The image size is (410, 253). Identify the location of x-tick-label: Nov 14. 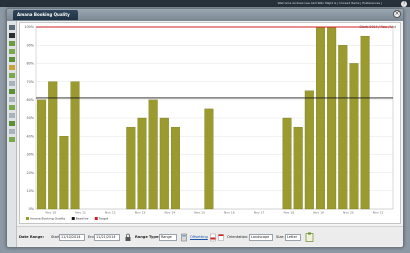
(170, 213).